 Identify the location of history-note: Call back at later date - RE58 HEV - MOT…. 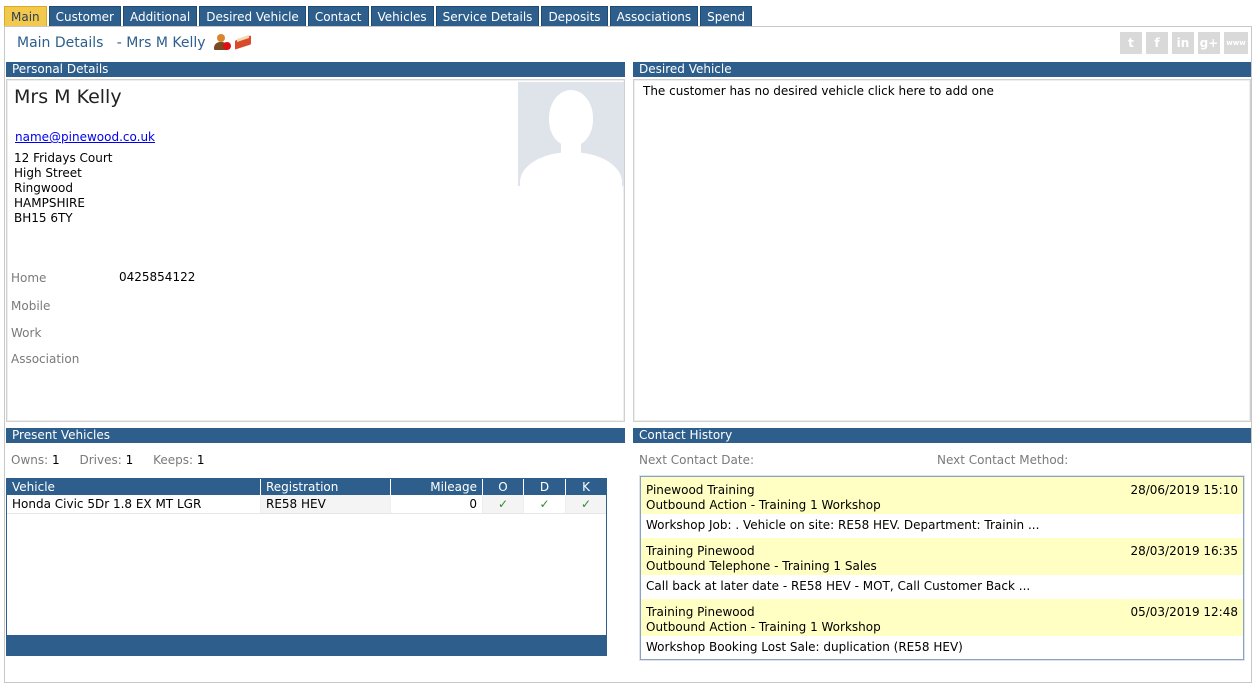
(942, 587).